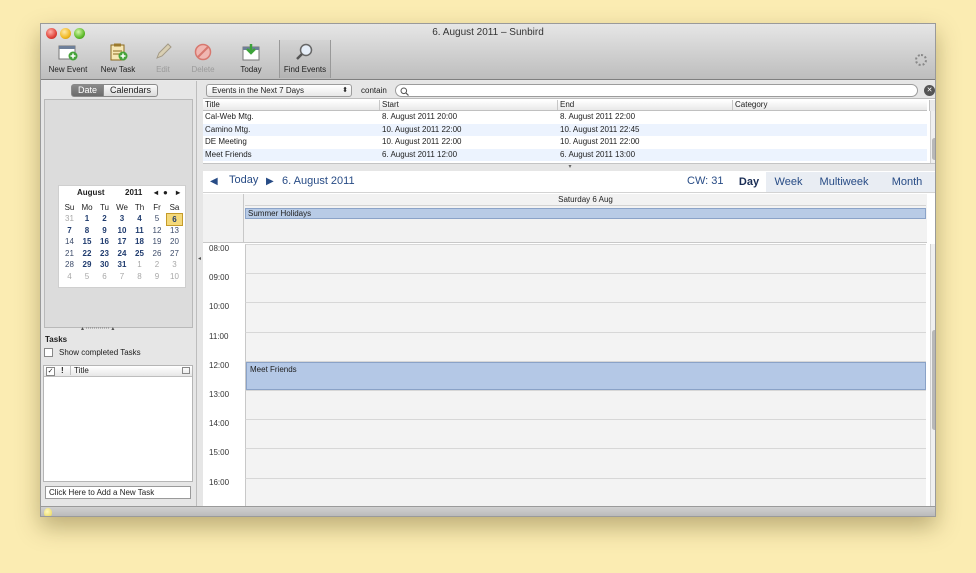  Describe the element at coordinates (174, 230) in the screenshot. I see `day-cell: 13` at that location.